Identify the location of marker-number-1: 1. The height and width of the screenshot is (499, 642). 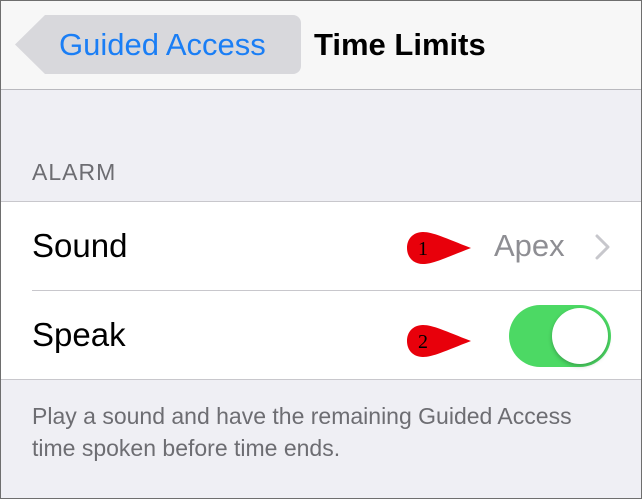
(423, 249).